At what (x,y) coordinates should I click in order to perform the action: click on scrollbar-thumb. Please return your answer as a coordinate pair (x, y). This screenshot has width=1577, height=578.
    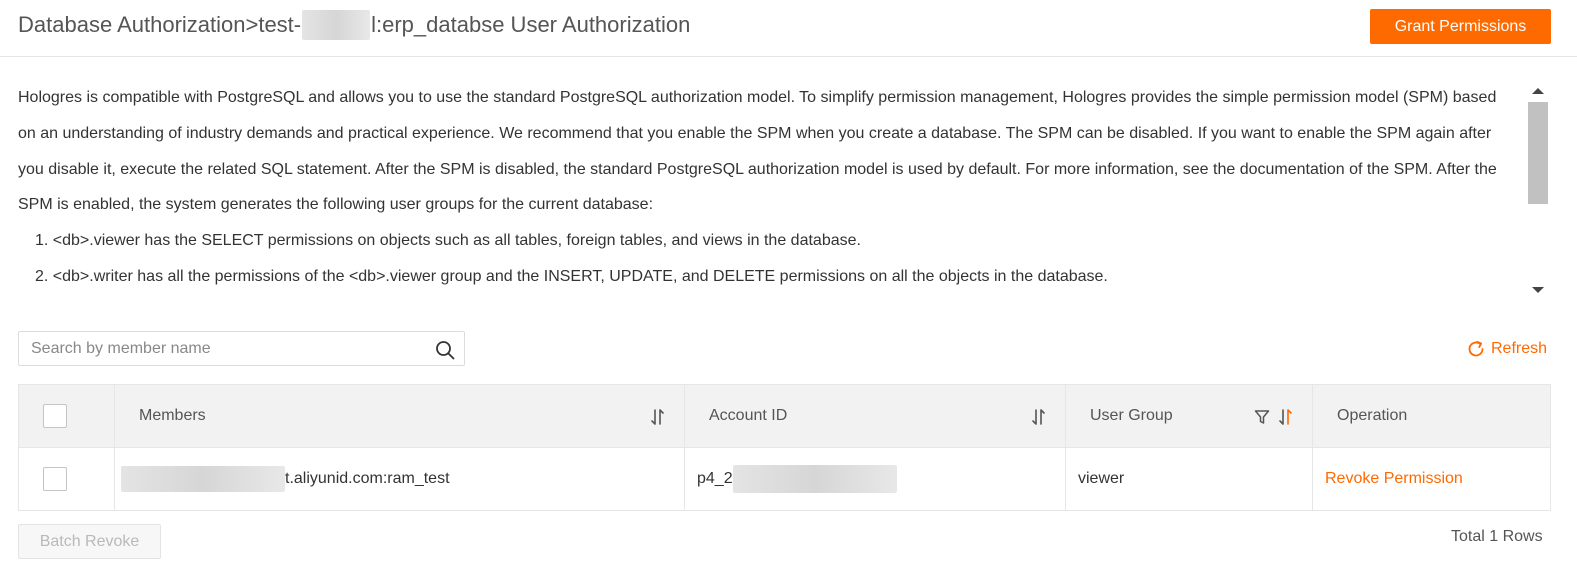
    Looking at the image, I should click on (1538, 153).